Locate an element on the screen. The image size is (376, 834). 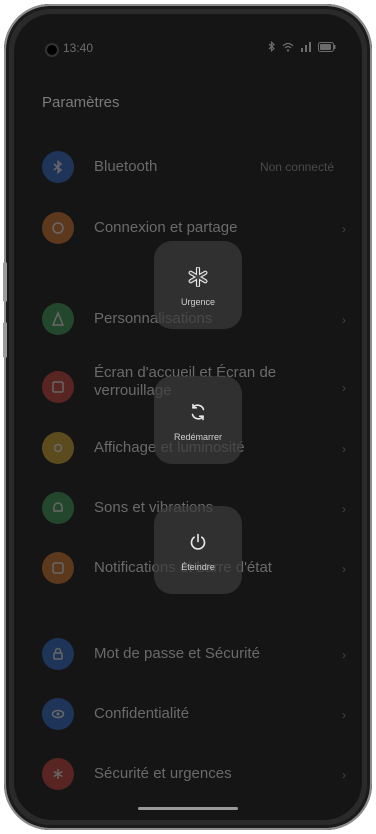
home-screen-icon is located at coordinates (58, 387).